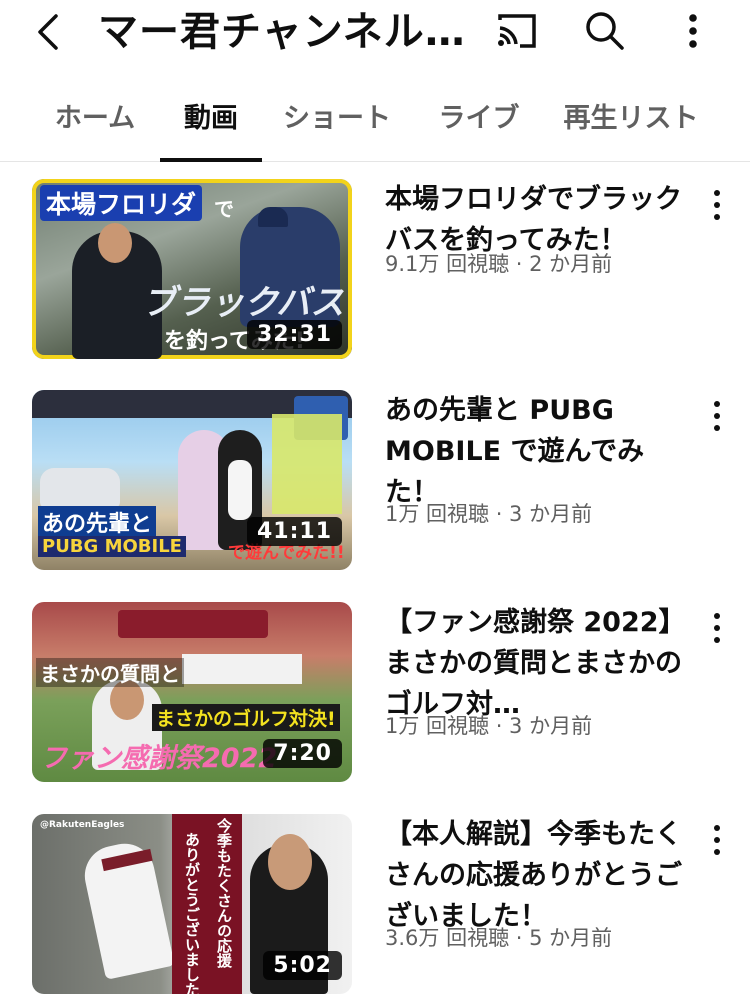  Describe the element at coordinates (302, 965) in the screenshot. I see `video-duration: 5:02` at that location.